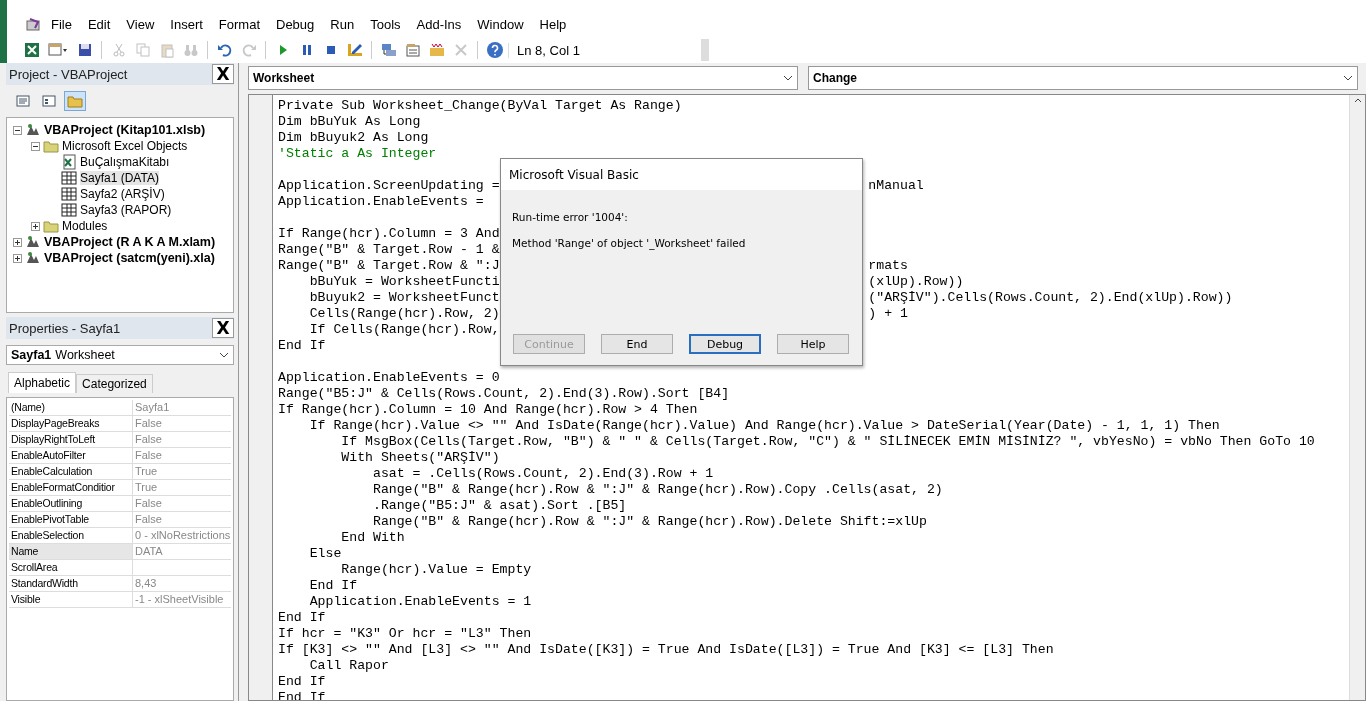  Describe the element at coordinates (388, 50) in the screenshot. I see `project-explorer-icon` at that location.